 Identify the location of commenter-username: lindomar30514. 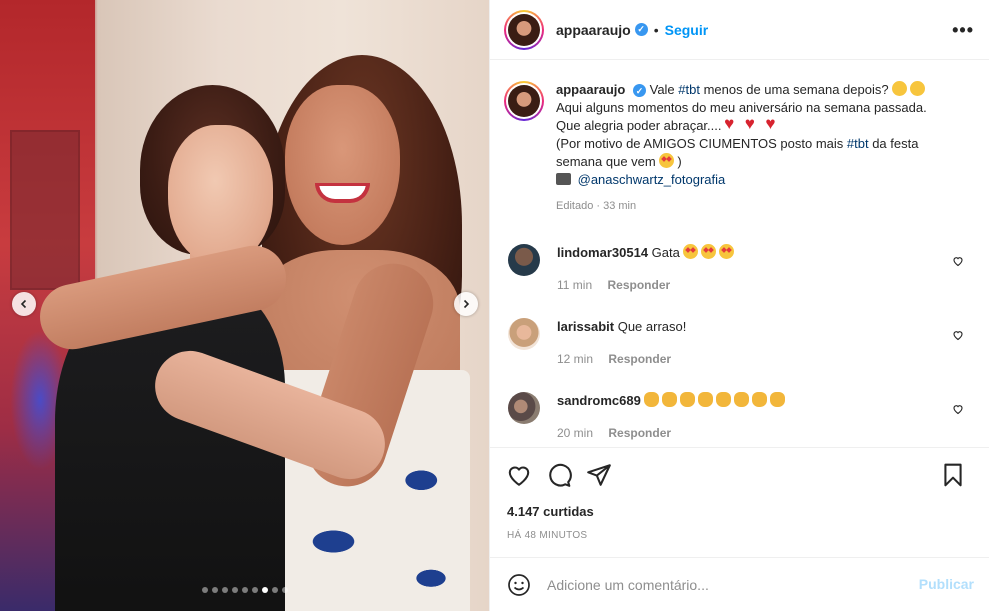
(602, 252).